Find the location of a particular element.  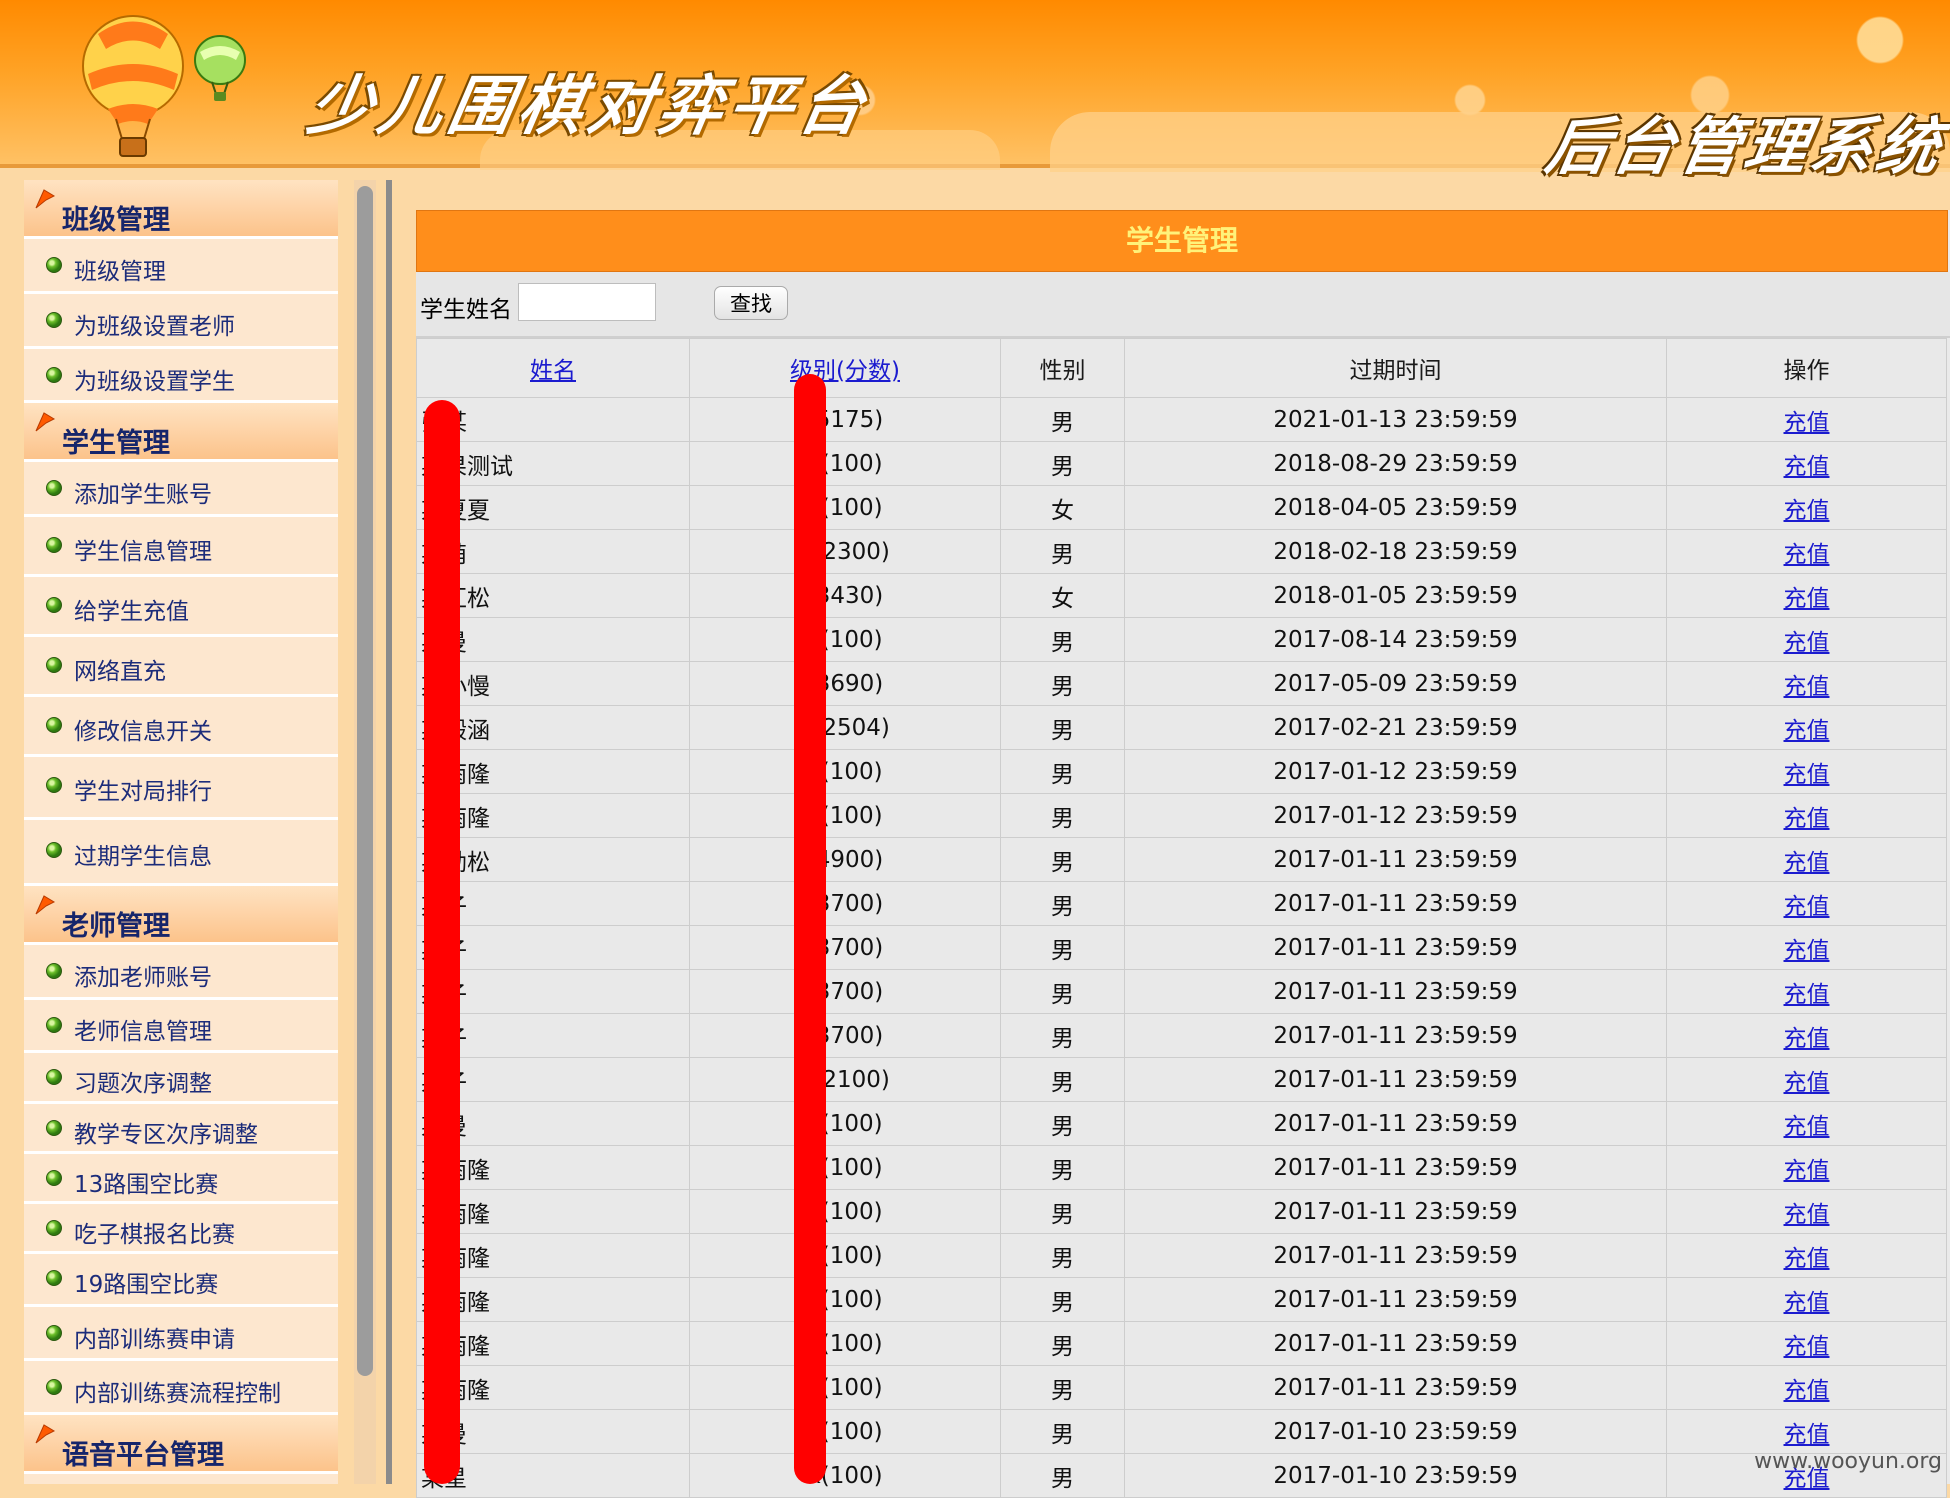

sidebar-item-game-ranking: 学生对局排行 is located at coordinates (181, 788).